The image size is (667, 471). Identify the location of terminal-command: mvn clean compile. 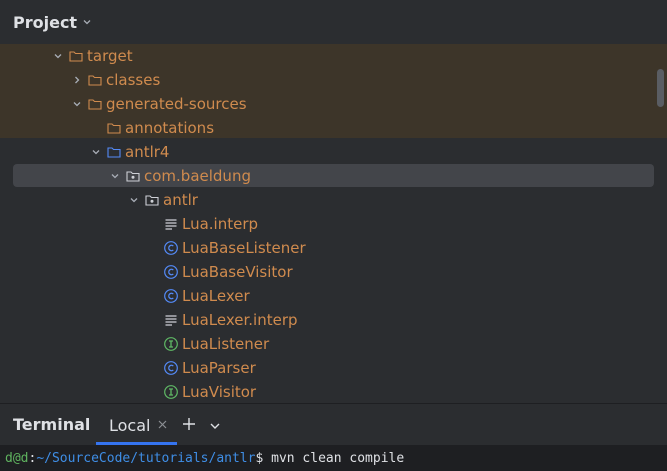
(334, 458).